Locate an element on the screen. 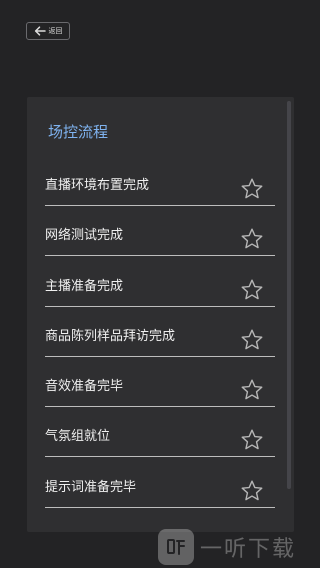 This screenshot has width=320, height=568. arrow-left-icon is located at coordinates (40, 31).